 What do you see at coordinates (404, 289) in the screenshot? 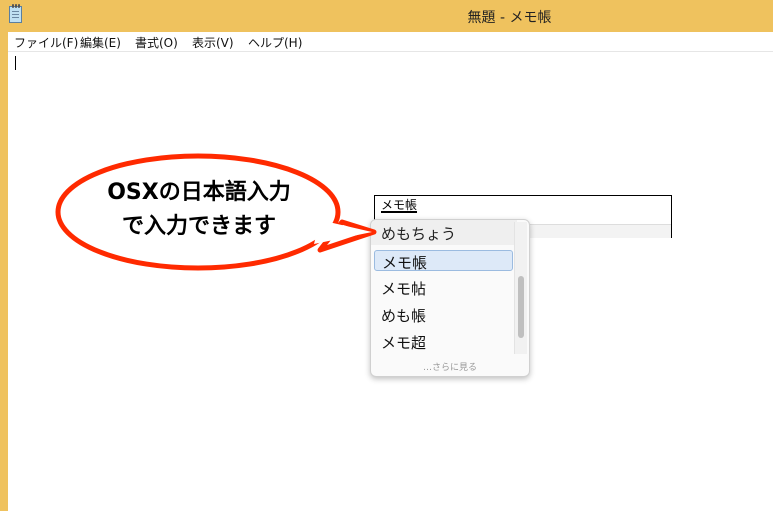
I see `candidate-label: メモ帖` at bounding box center [404, 289].